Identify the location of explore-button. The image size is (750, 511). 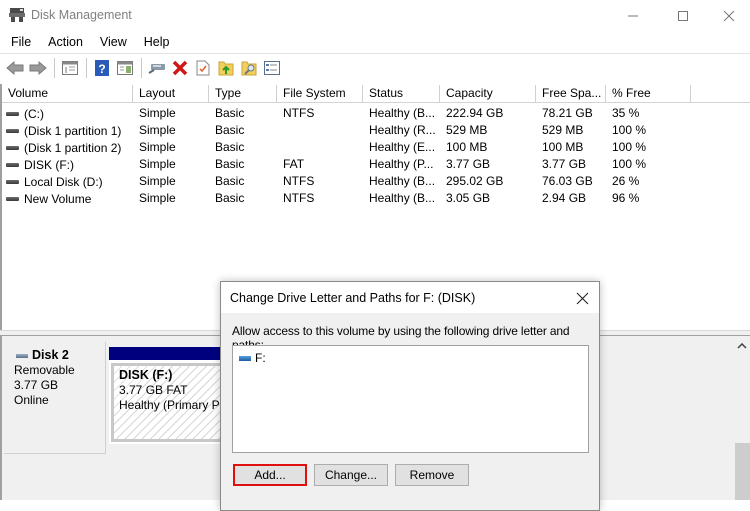
(249, 68).